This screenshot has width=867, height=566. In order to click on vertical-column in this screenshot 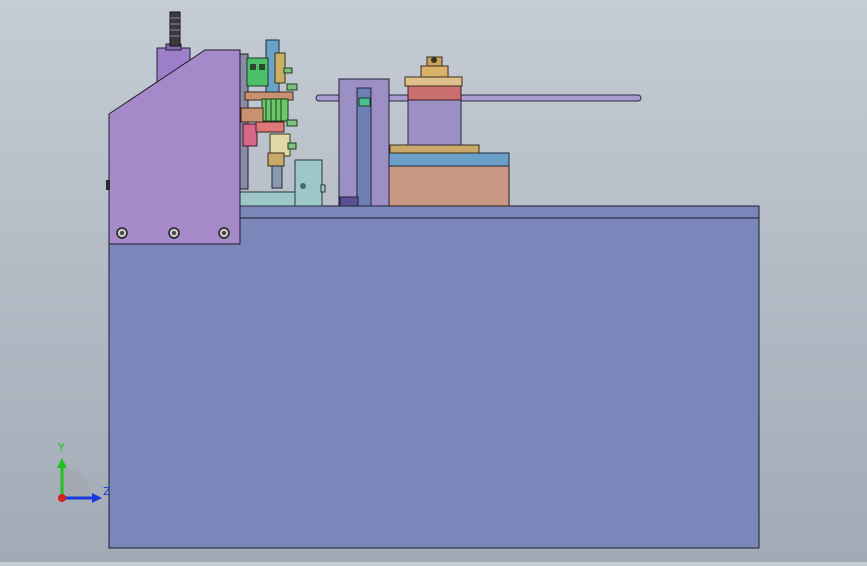, I will do `click(364, 142)`.